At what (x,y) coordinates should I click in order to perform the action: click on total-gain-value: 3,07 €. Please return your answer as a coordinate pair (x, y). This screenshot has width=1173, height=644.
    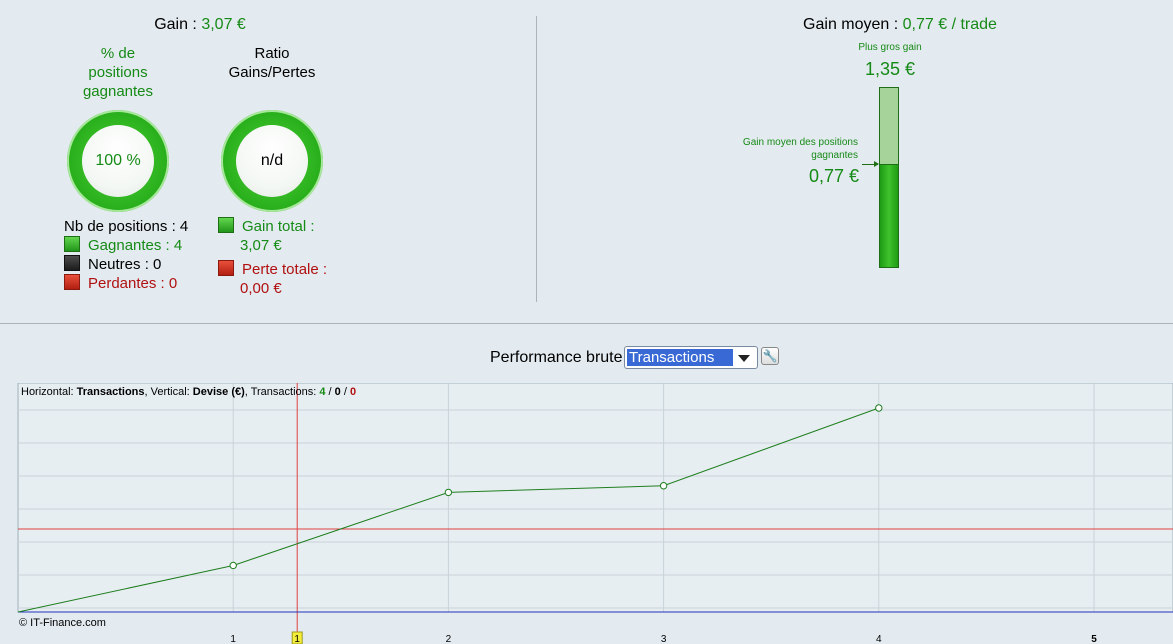
    Looking at the image, I should click on (261, 245).